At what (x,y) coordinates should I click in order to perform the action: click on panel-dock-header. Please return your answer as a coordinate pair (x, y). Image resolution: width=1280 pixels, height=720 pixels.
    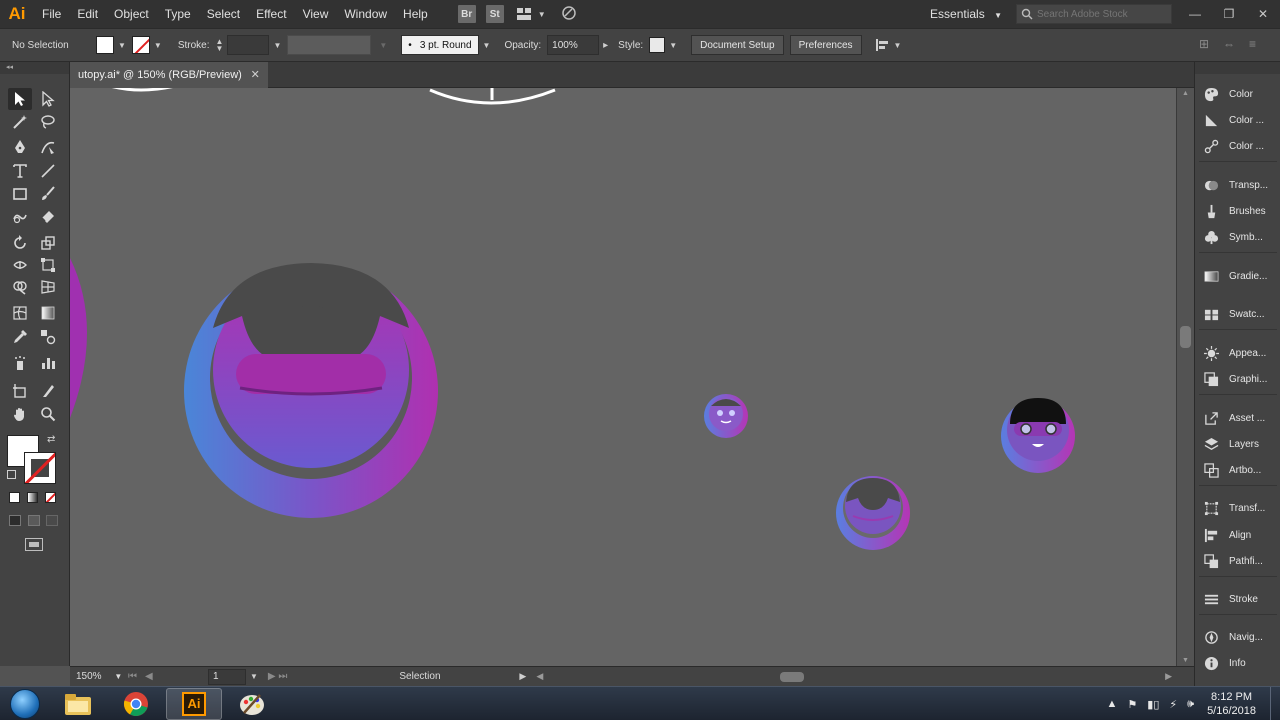
    Looking at the image, I should click on (1237, 68).